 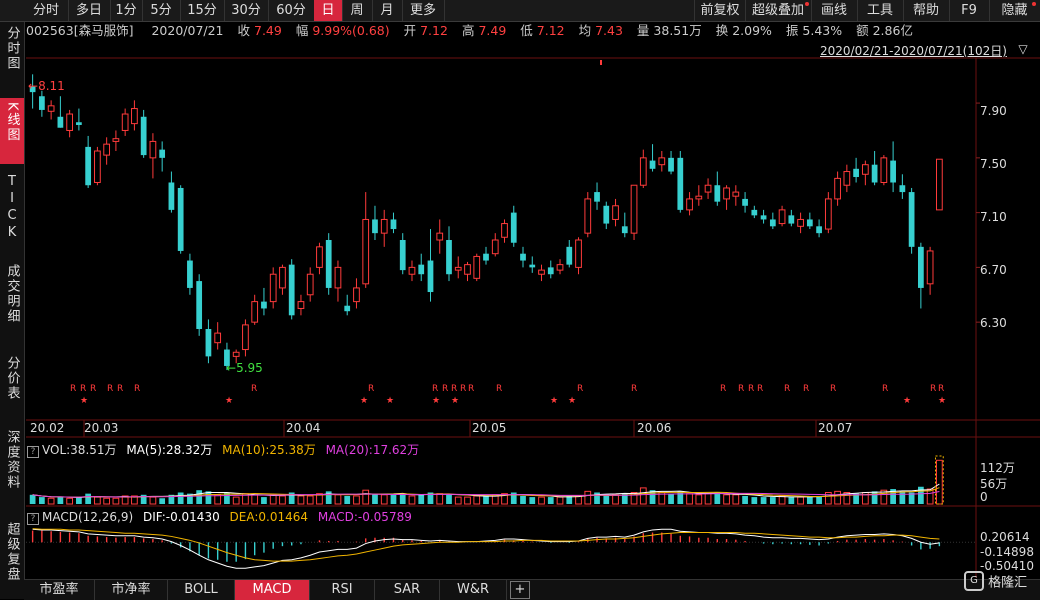 I want to click on tab-rsi: RSI, so click(x=342, y=590).